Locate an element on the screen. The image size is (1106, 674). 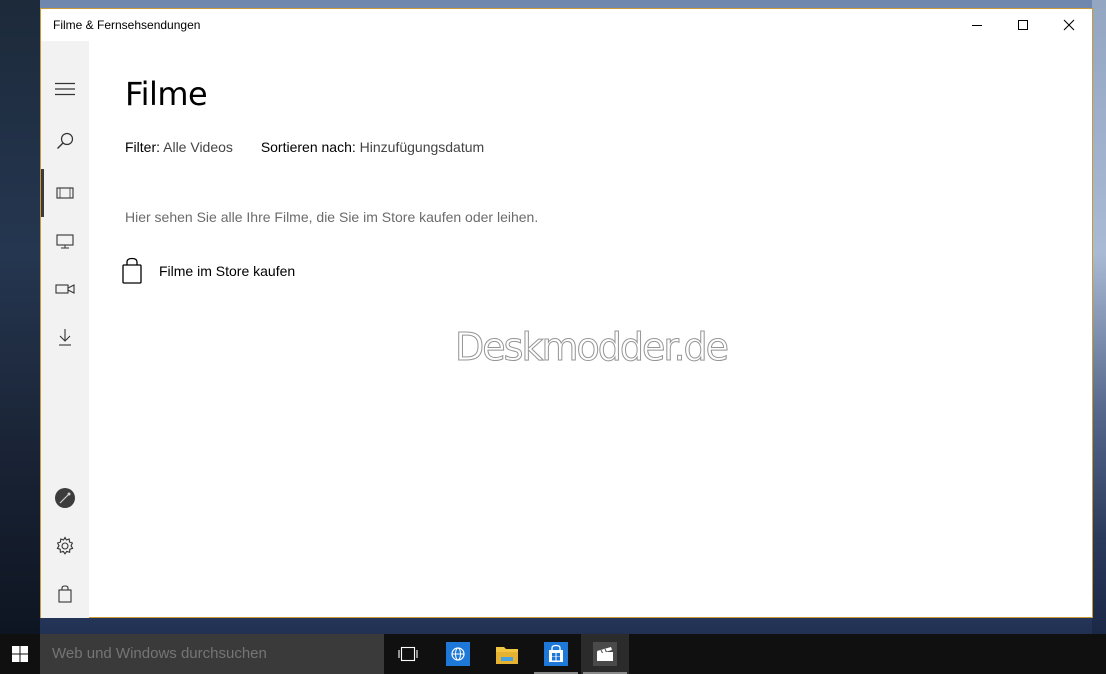
close-button is located at coordinates (1069, 25).